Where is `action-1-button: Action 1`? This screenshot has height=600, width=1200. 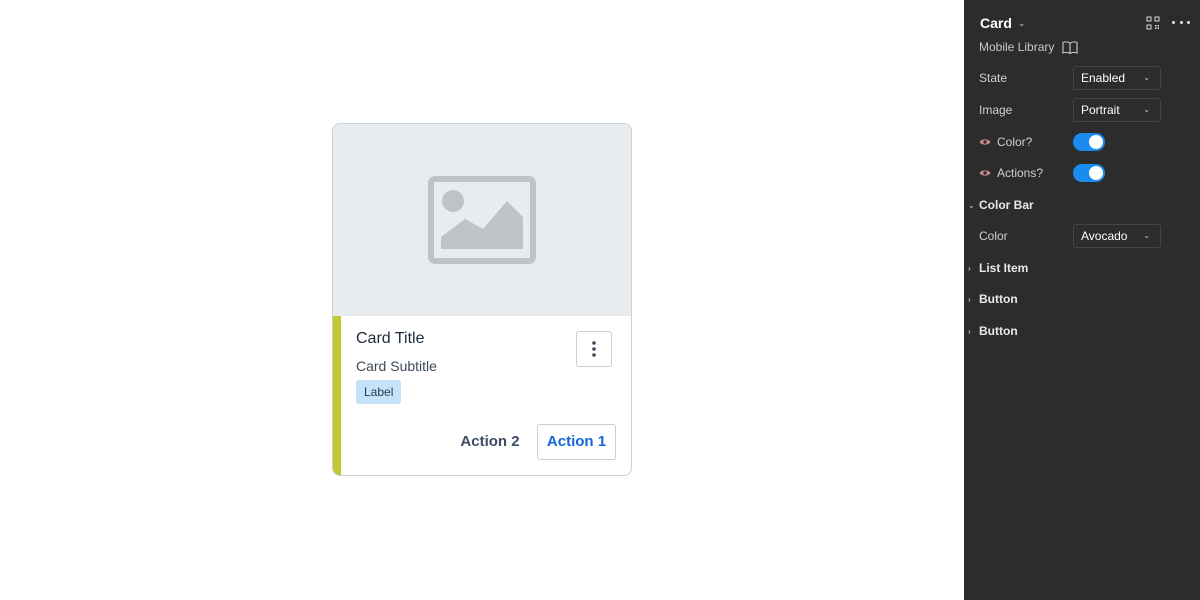
action-1-button: Action 1 is located at coordinates (576, 442).